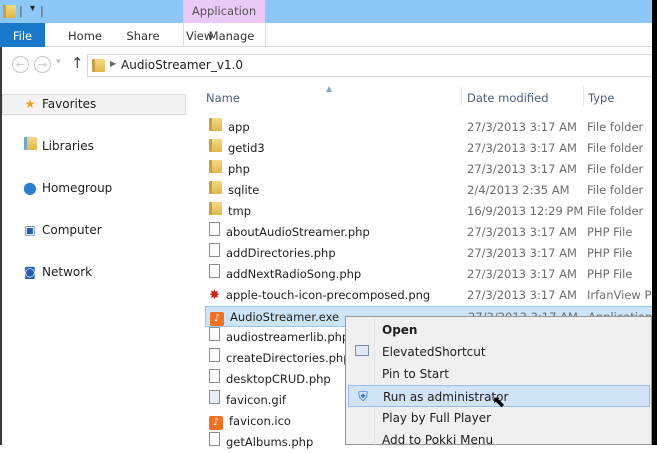 The image size is (657, 453). Describe the element at coordinates (42, 64) in the screenshot. I see `forward-button: →` at that location.